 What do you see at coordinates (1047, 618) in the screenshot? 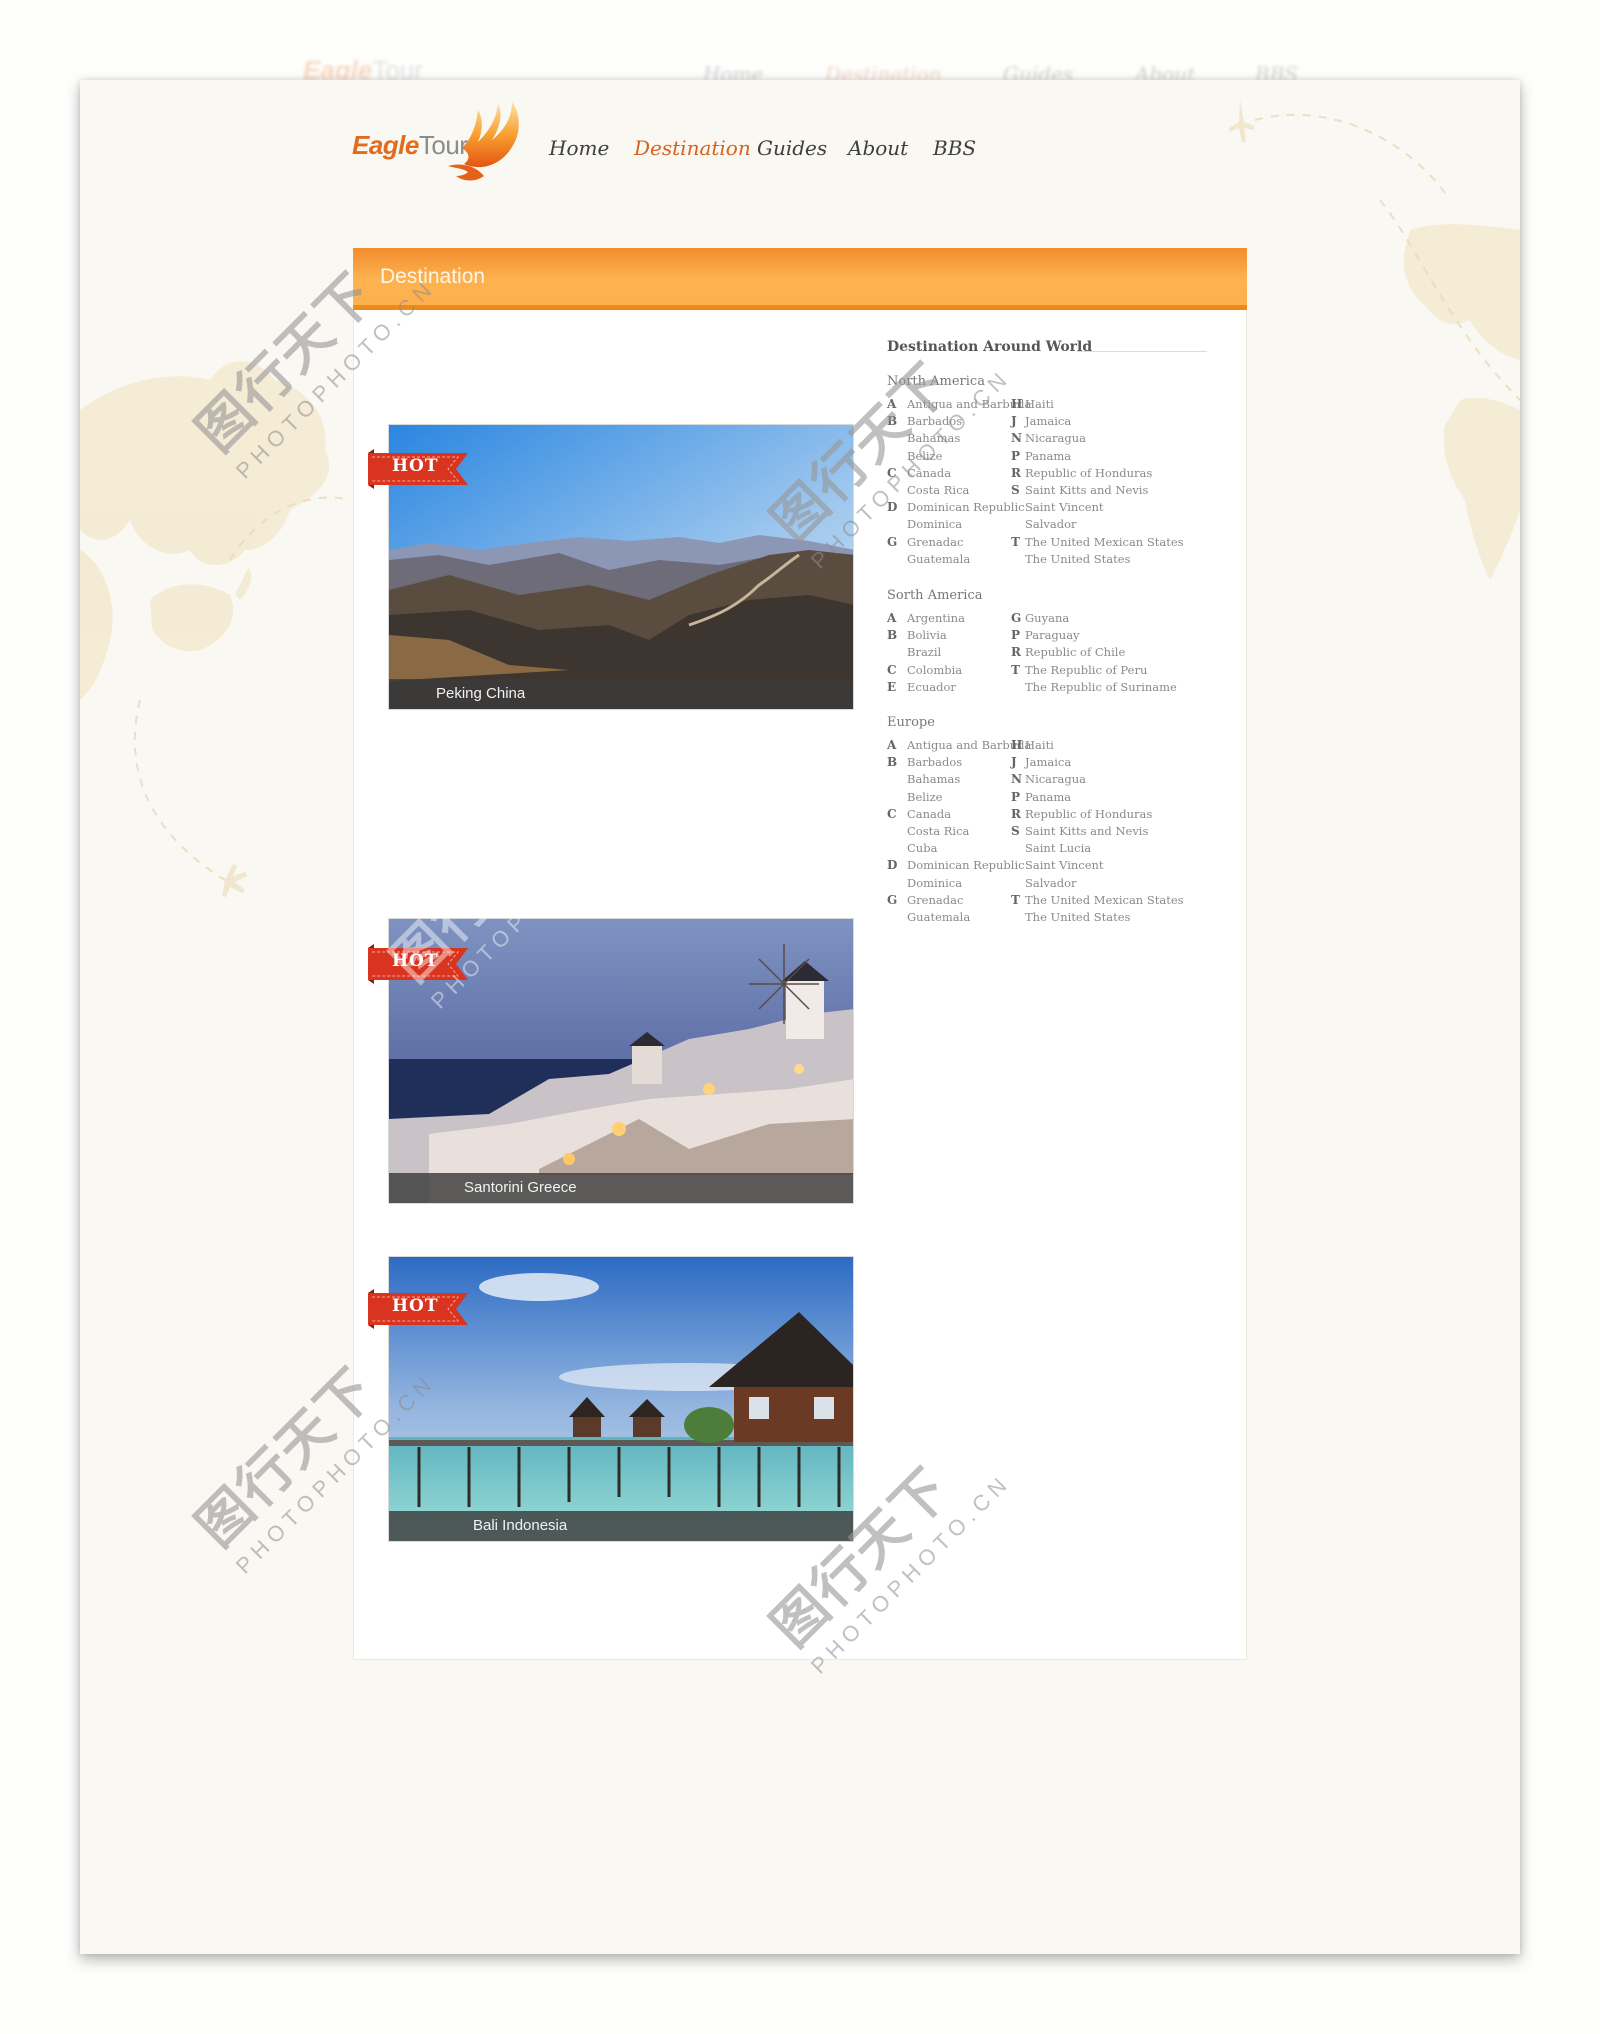
I see `country-name: Guyana` at bounding box center [1047, 618].